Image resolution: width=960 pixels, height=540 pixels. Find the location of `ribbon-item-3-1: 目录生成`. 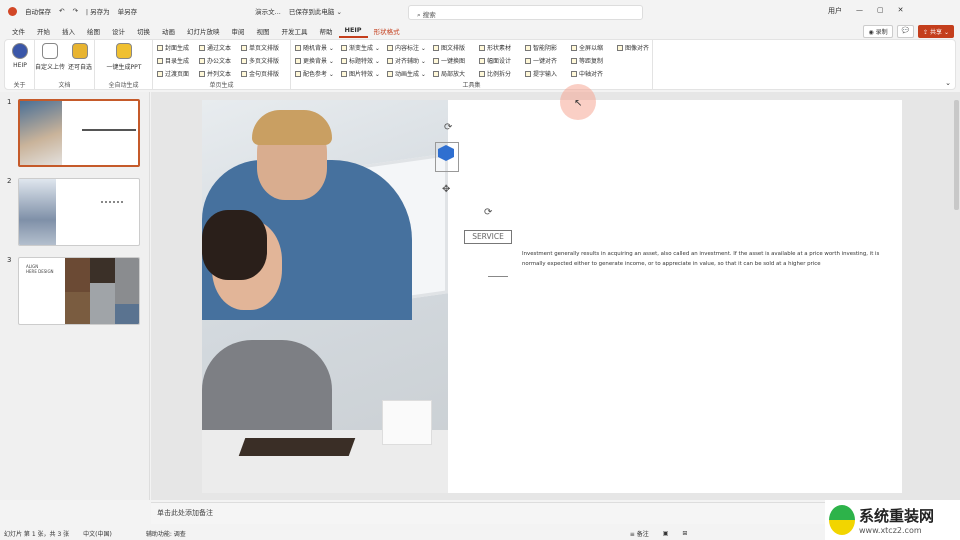

ribbon-item-3-1: 目录生成 is located at coordinates (173, 60).